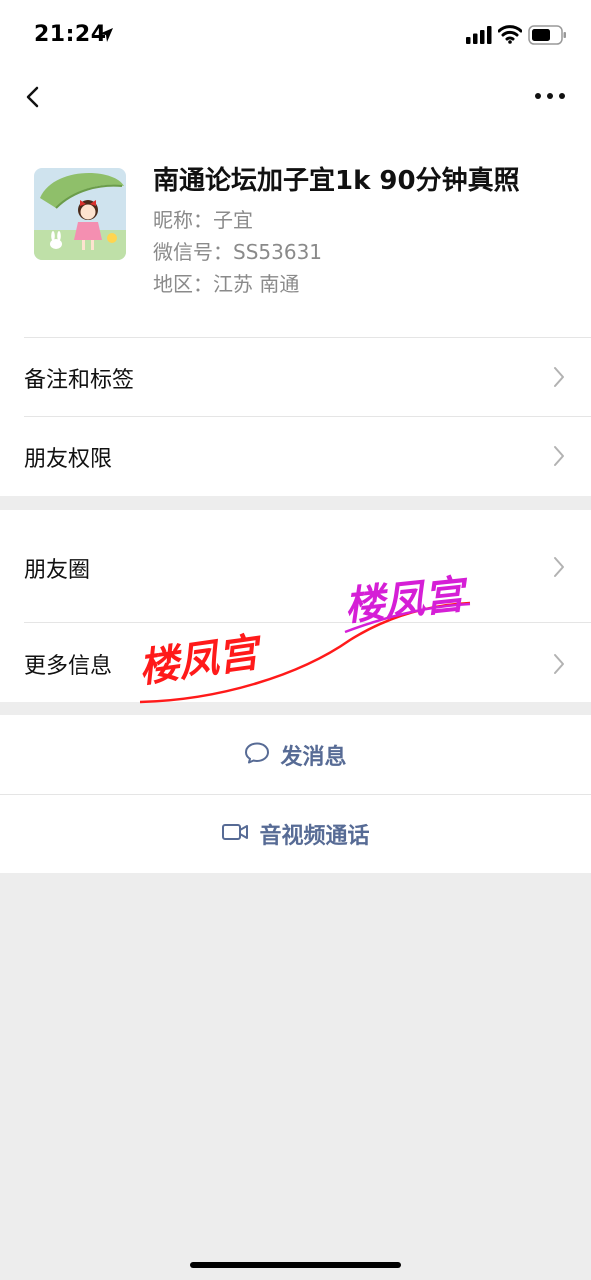  What do you see at coordinates (203, 220) in the screenshot?
I see `profile-nickname: 昵称：子宜` at bounding box center [203, 220].